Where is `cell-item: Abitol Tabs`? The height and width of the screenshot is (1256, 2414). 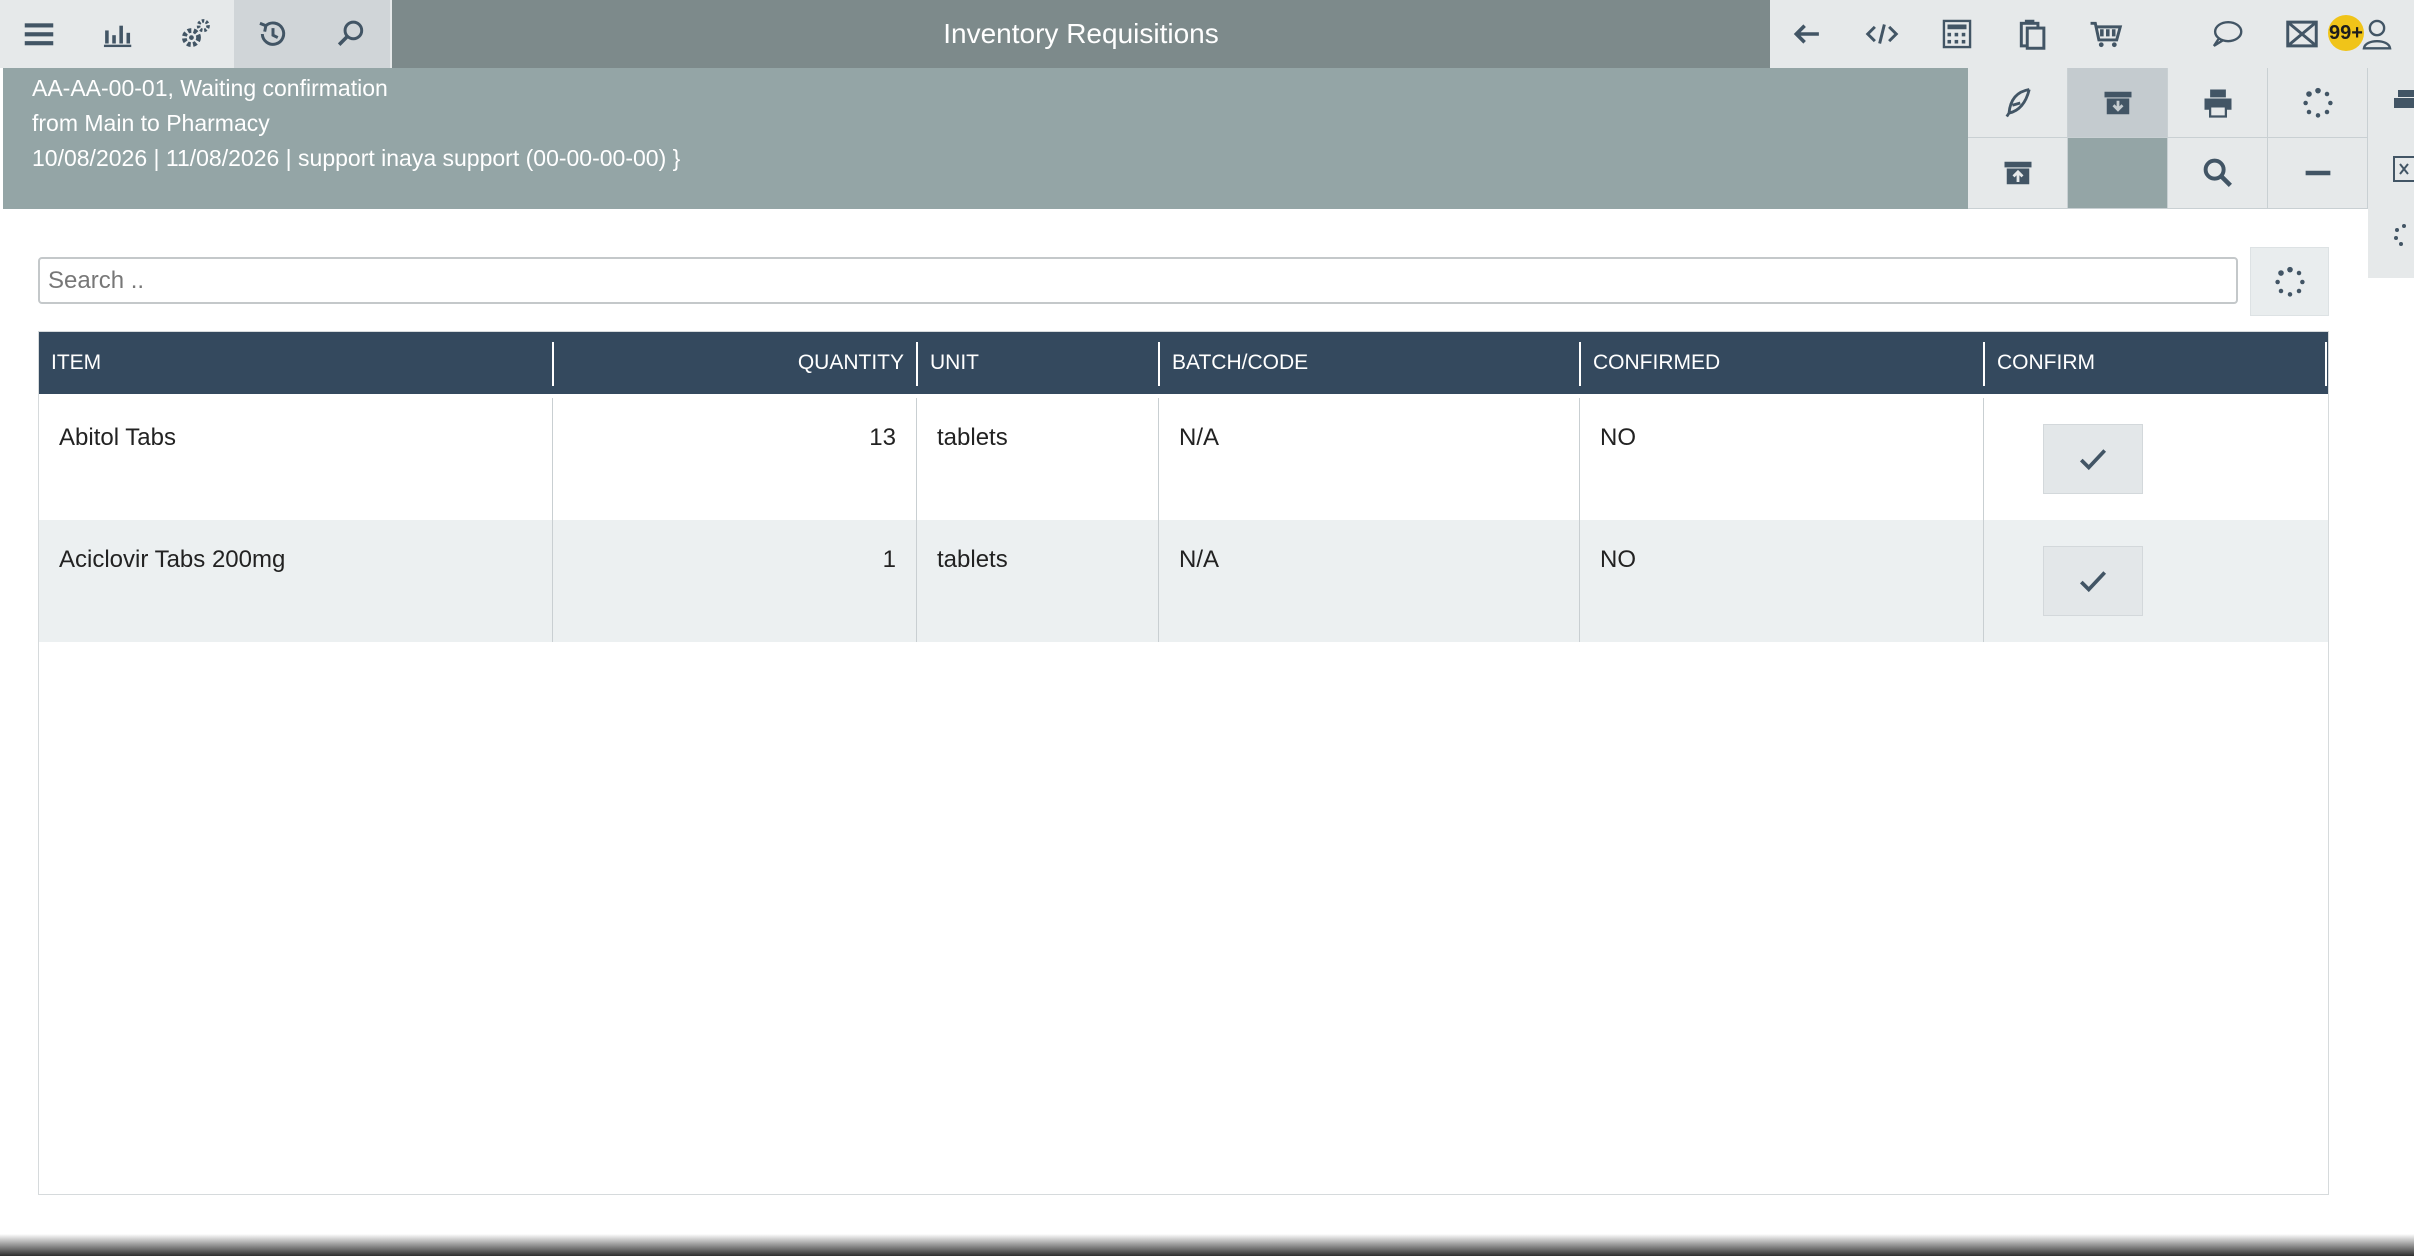
cell-item: Abitol Tabs is located at coordinates (117, 437).